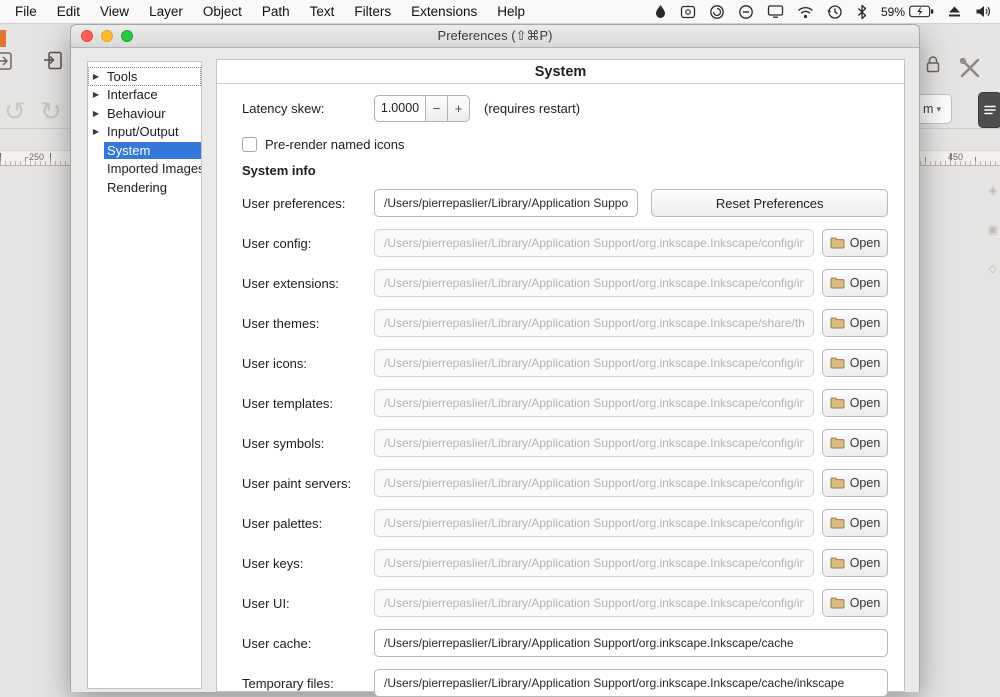  Describe the element at coordinates (989, 110) in the screenshot. I see `snap-toolbar-button` at that location.